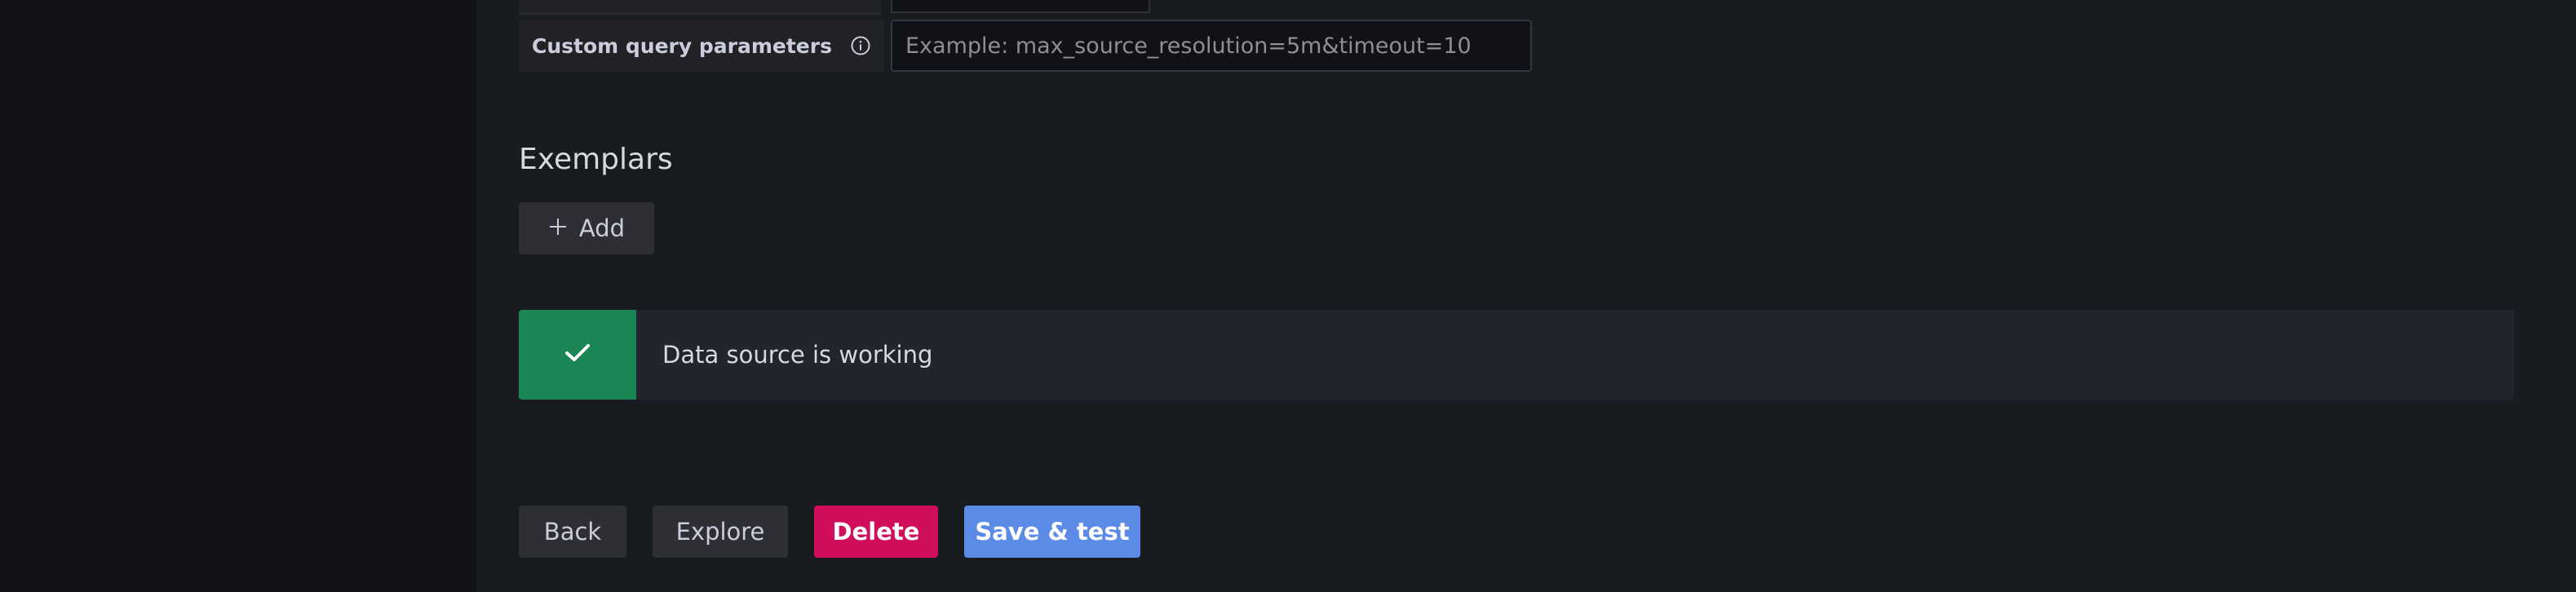 This screenshot has height=592, width=2576. I want to click on success-alert: Data source is working, so click(1516, 355).